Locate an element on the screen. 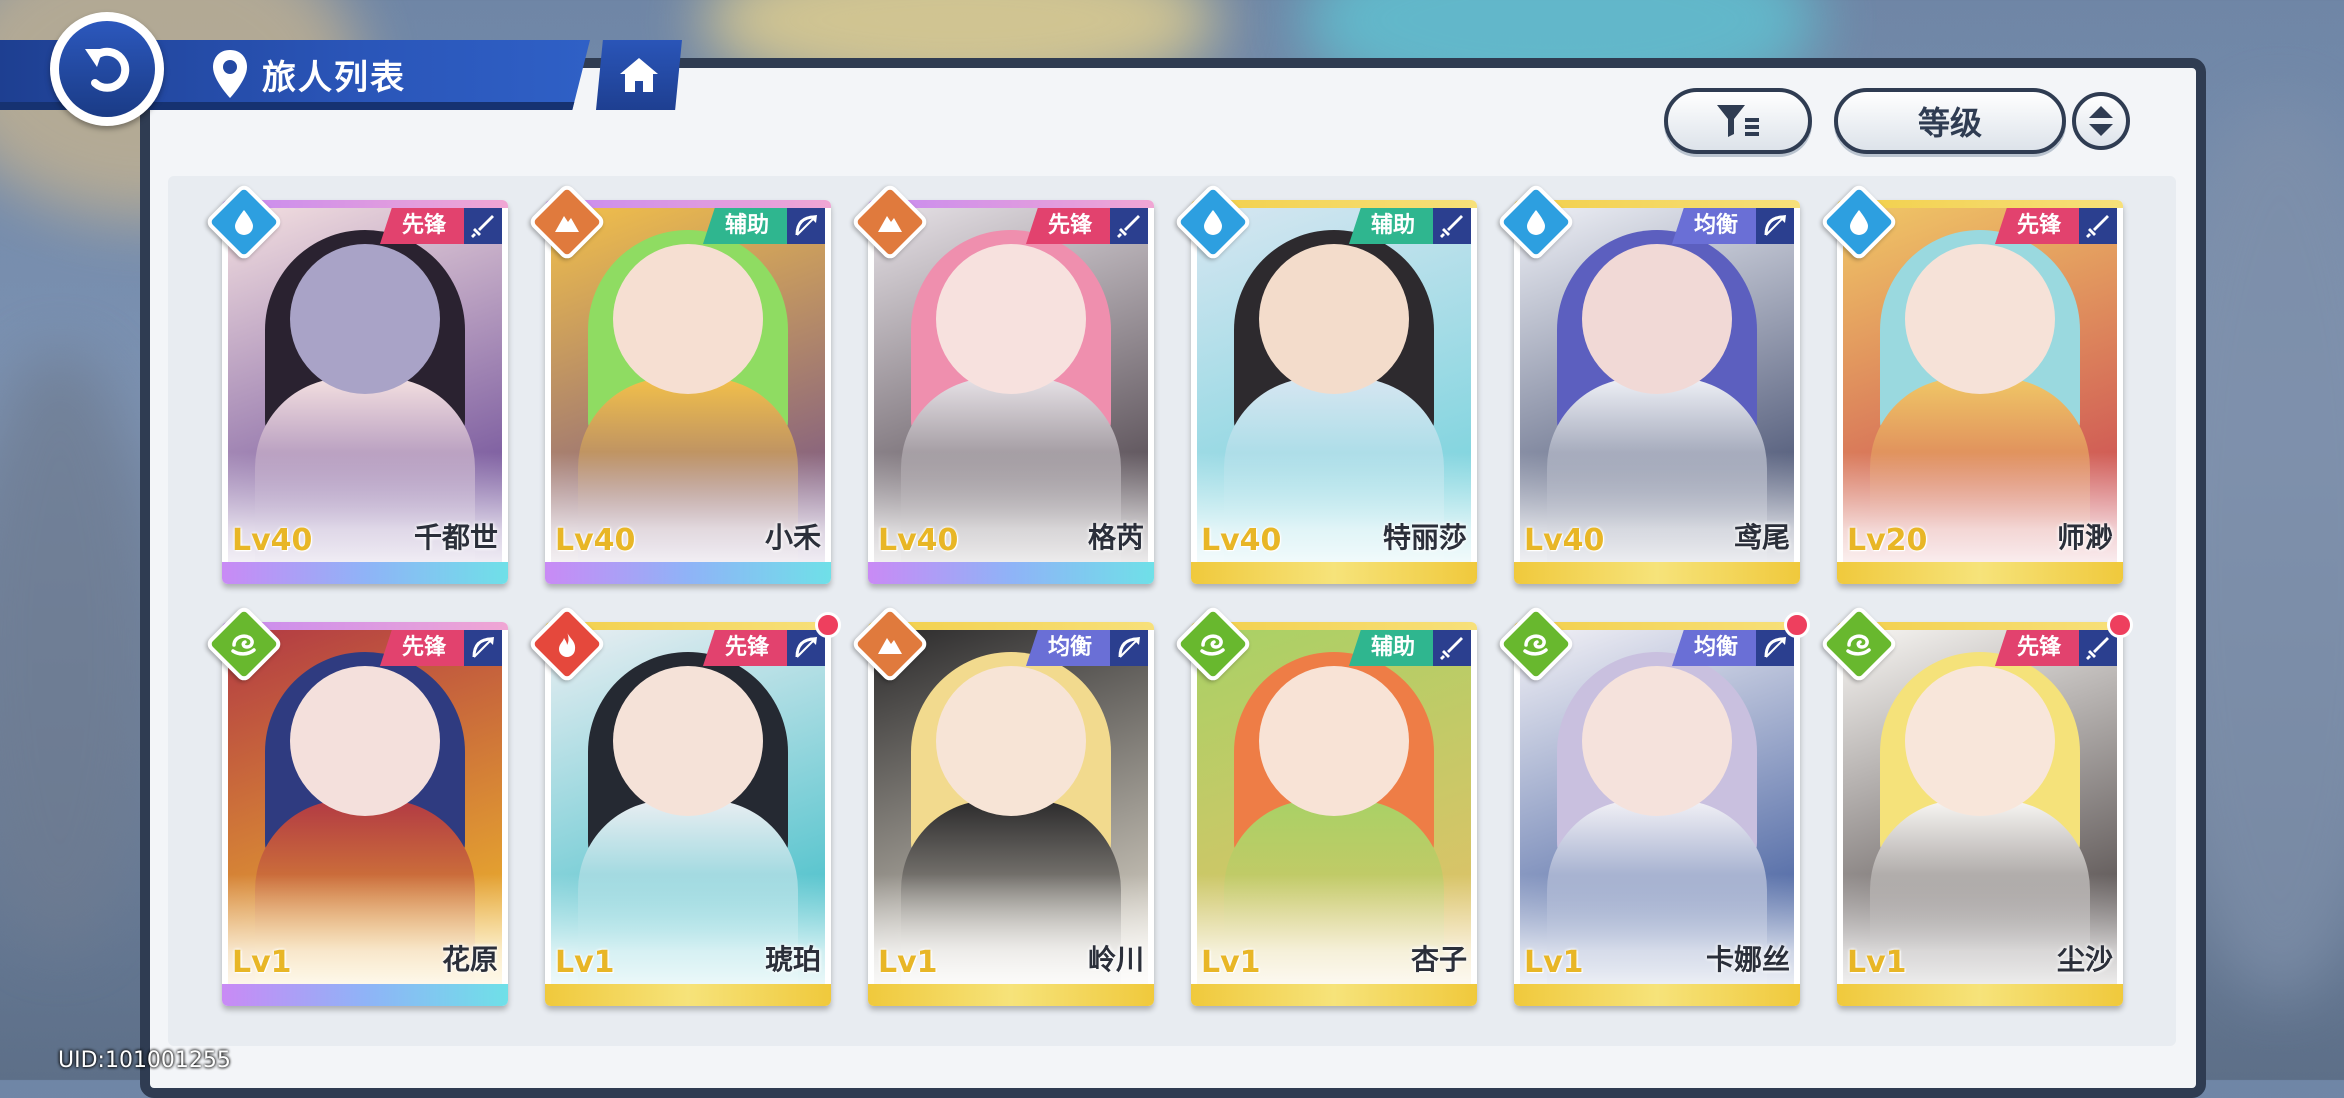 This screenshot has width=2344, height=1098. character-card: 辅助 Lv40 特丽莎 is located at coordinates (1334, 392).